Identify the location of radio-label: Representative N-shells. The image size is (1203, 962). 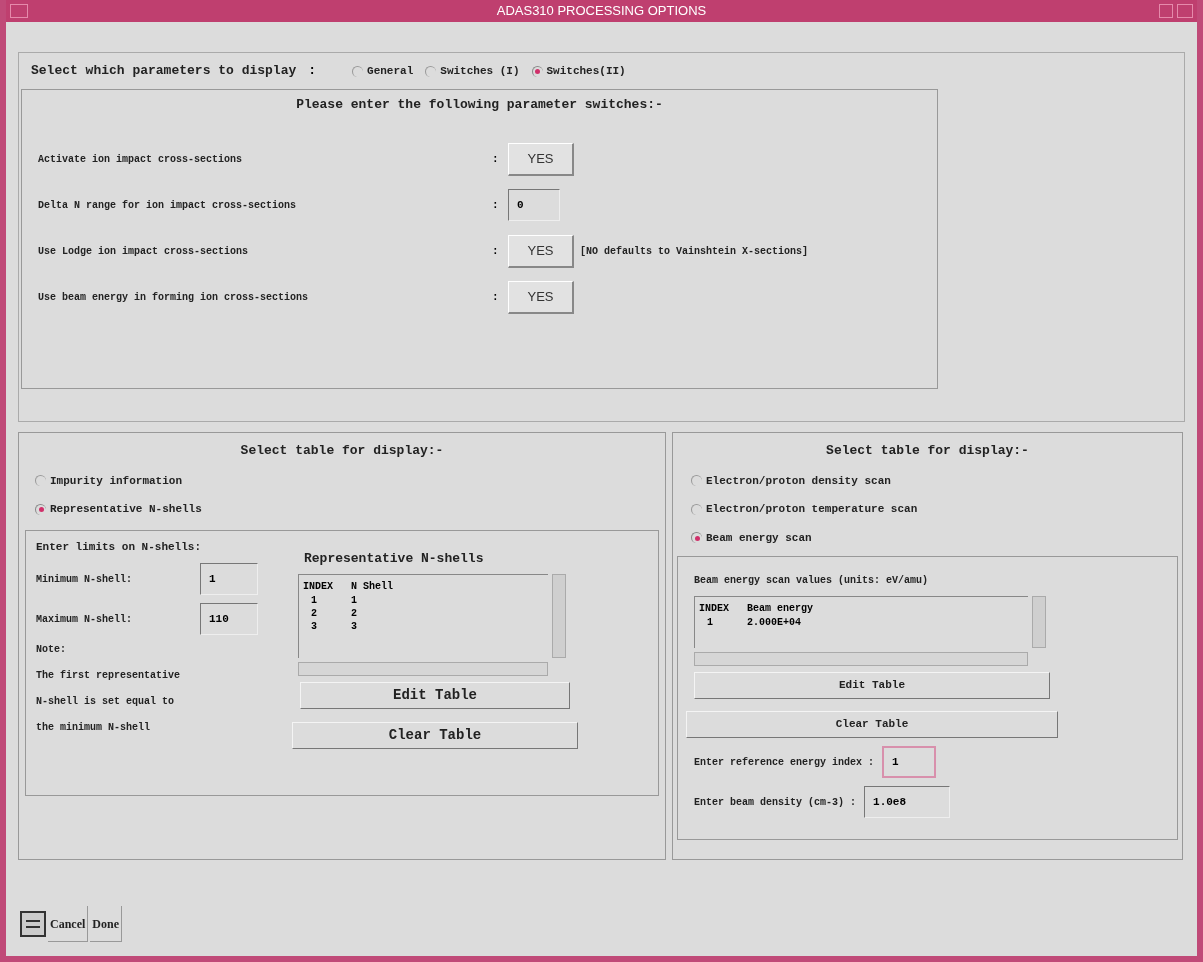
(126, 509).